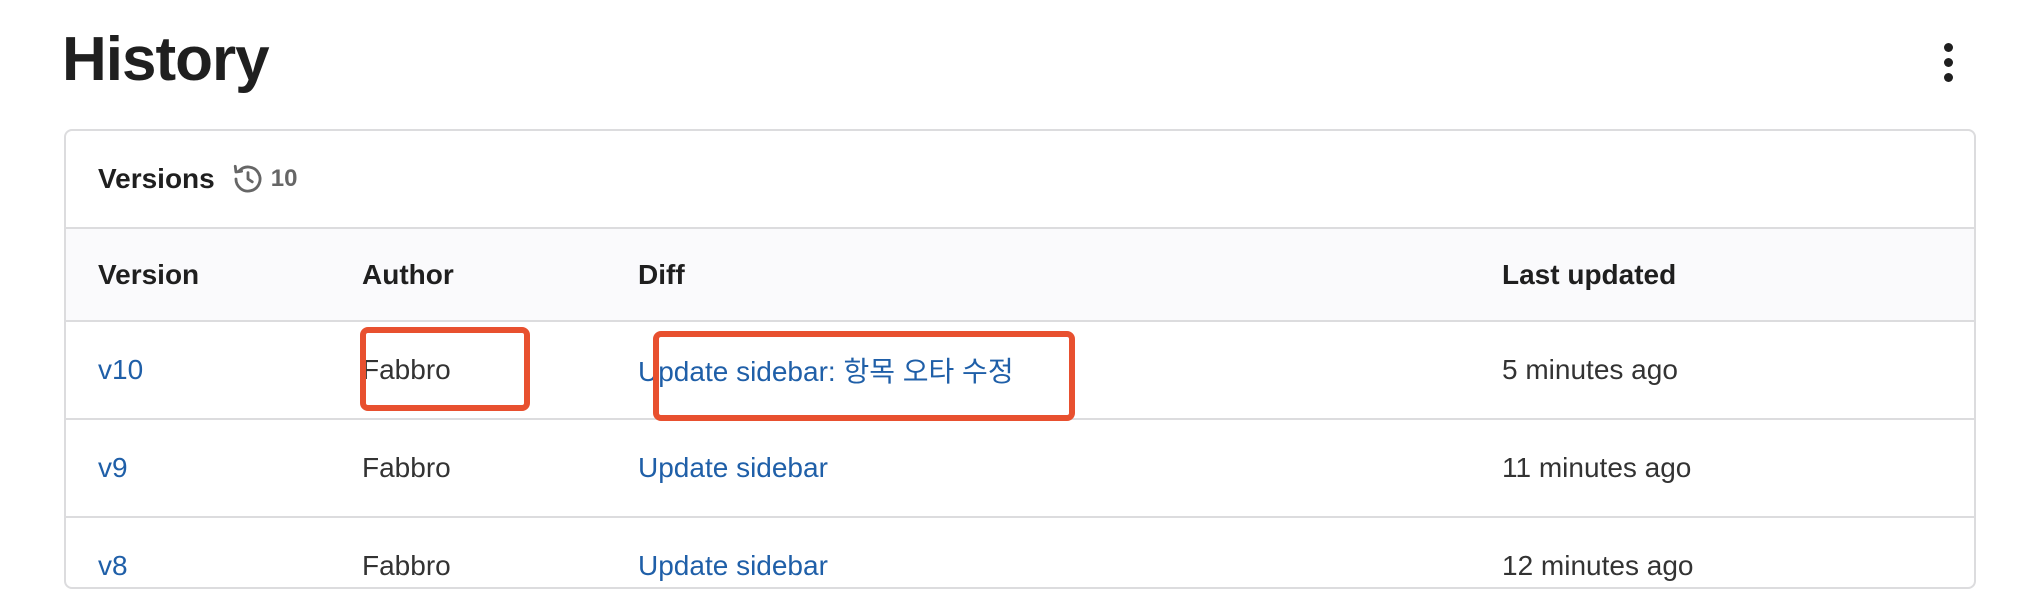 This screenshot has height=589, width=2034. What do you see at coordinates (1590, 369) in the screenshot?
I see `updated-cell: 5 minutes ago` at bounding box center [1590, 369].